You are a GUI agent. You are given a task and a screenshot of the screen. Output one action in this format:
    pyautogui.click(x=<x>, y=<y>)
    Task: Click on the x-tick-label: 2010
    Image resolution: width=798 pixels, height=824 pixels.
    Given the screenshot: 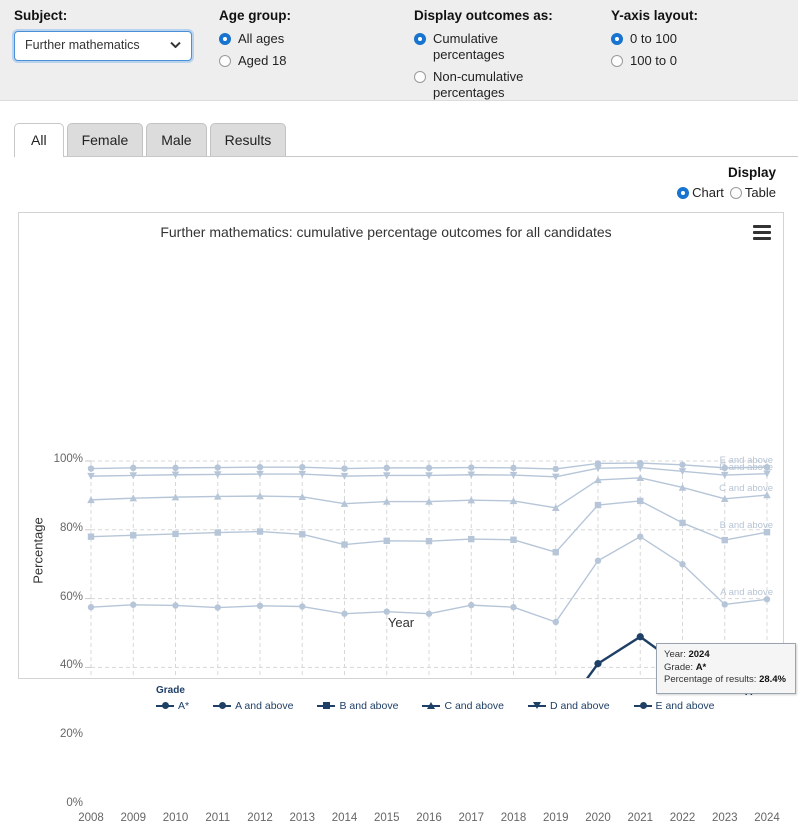 What is the action you would take?
    pyautogui.click(x=175, y=818)
    